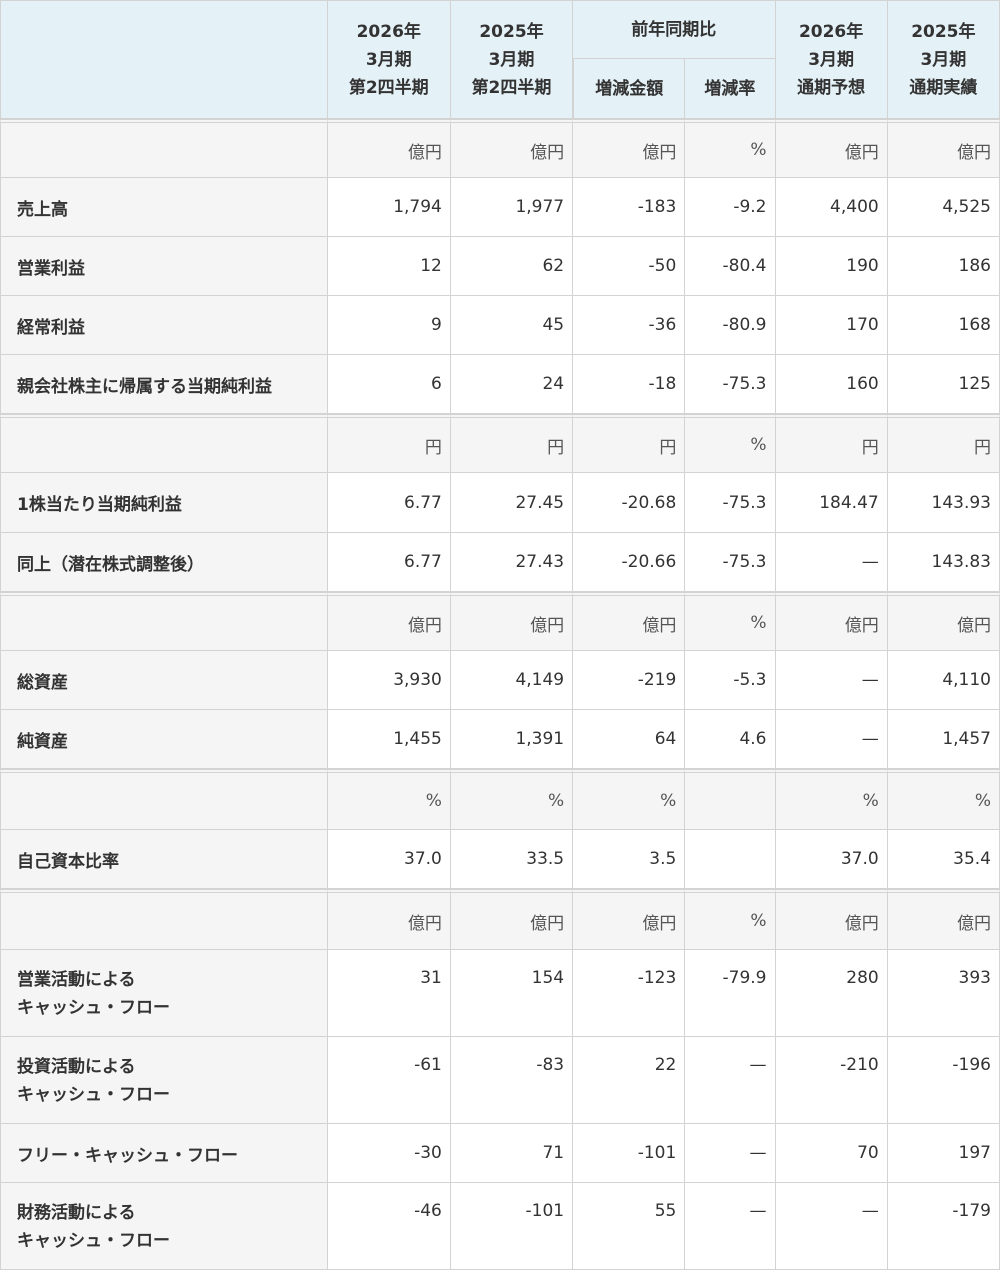 The image size is (1000, 1283). I want to click on table-row: 財務活動による キャッシュ・フロー -46 -101 55 — — -179, so click(500, 1226).